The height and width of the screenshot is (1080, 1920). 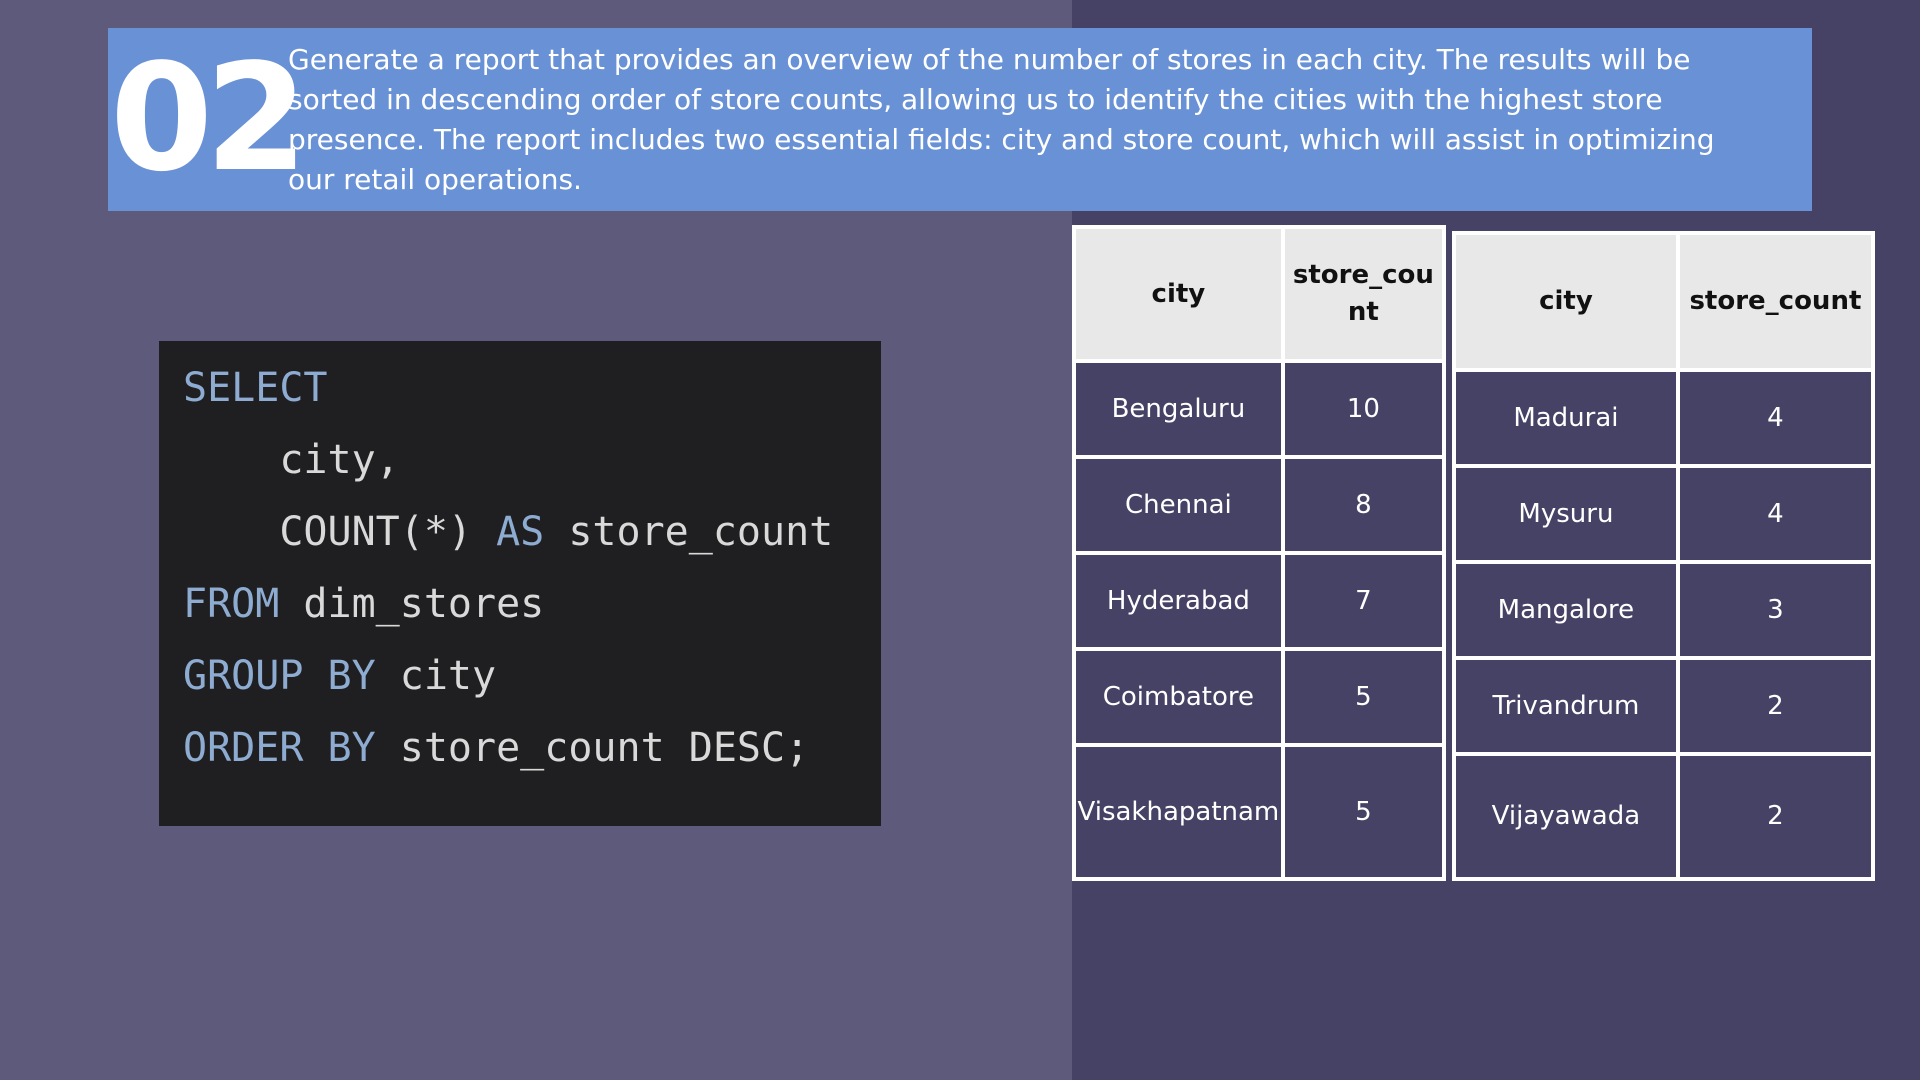 I want to click on store-count-cell: 8, so click(x=1363, y=505).